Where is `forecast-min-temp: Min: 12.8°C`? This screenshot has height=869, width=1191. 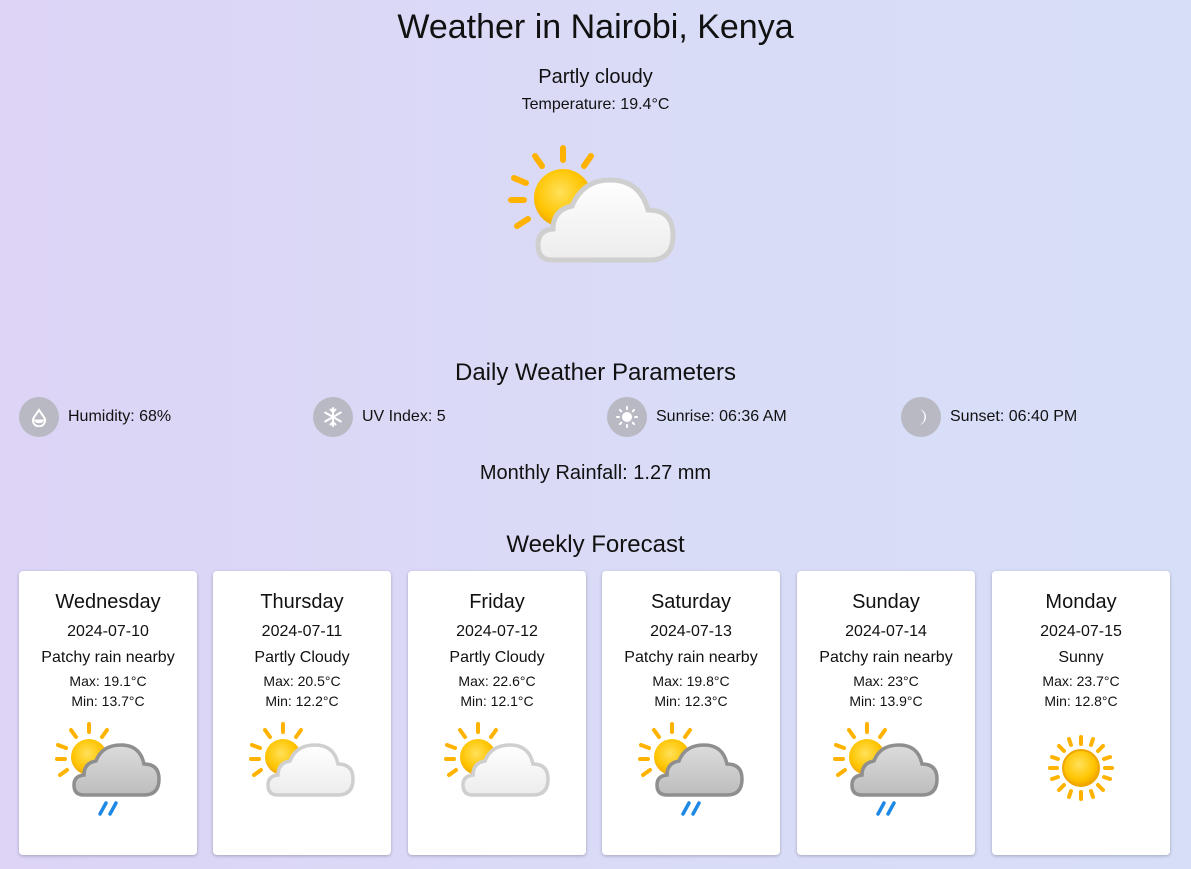 forecast-min-temp: Min: 12.8°C is located at coordinates (1081, 701).